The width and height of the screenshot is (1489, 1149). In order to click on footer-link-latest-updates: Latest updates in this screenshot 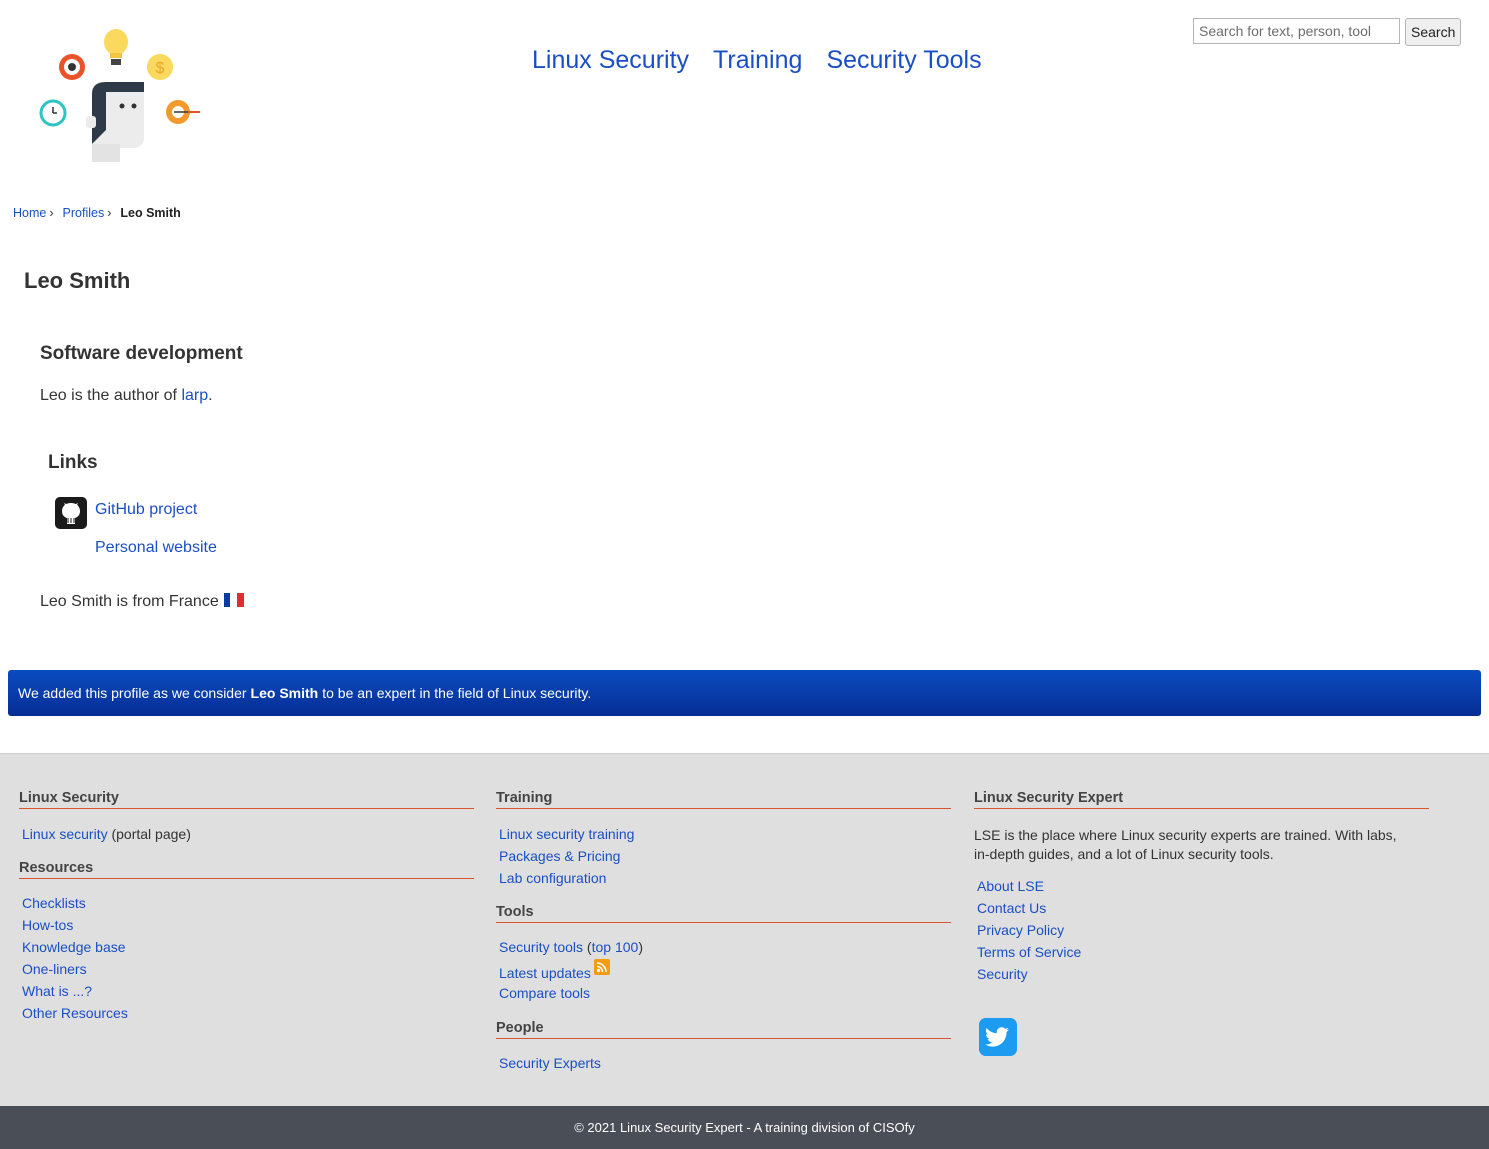, I will do `click(545, 973)`.